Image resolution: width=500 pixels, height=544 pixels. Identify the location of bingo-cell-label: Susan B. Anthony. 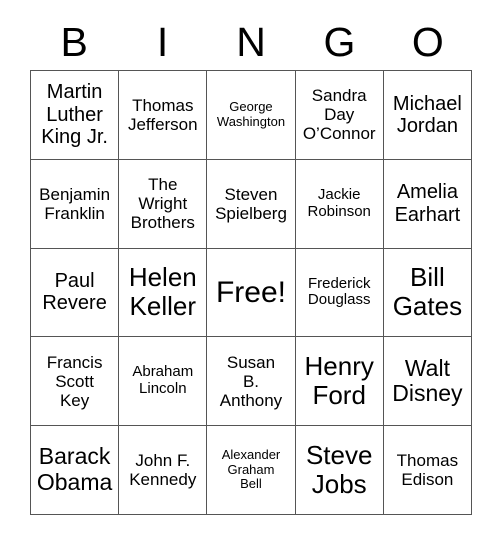
(251, 381).